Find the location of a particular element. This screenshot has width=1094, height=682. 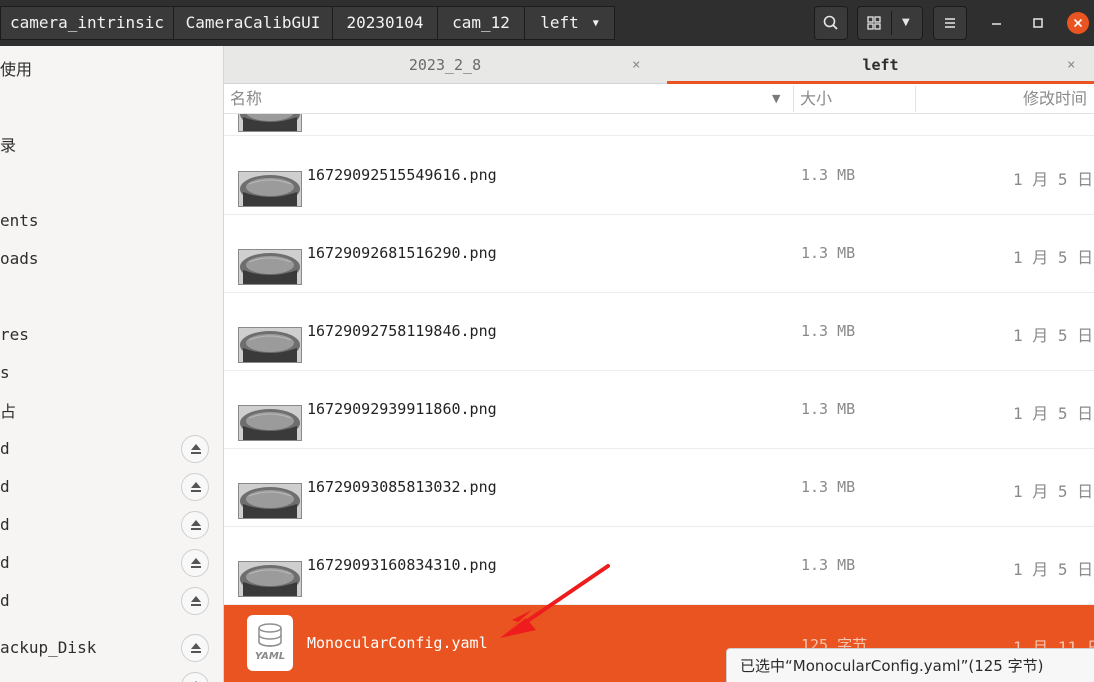

sidebar-item-documents: ents is located at coordinates (19, 221).